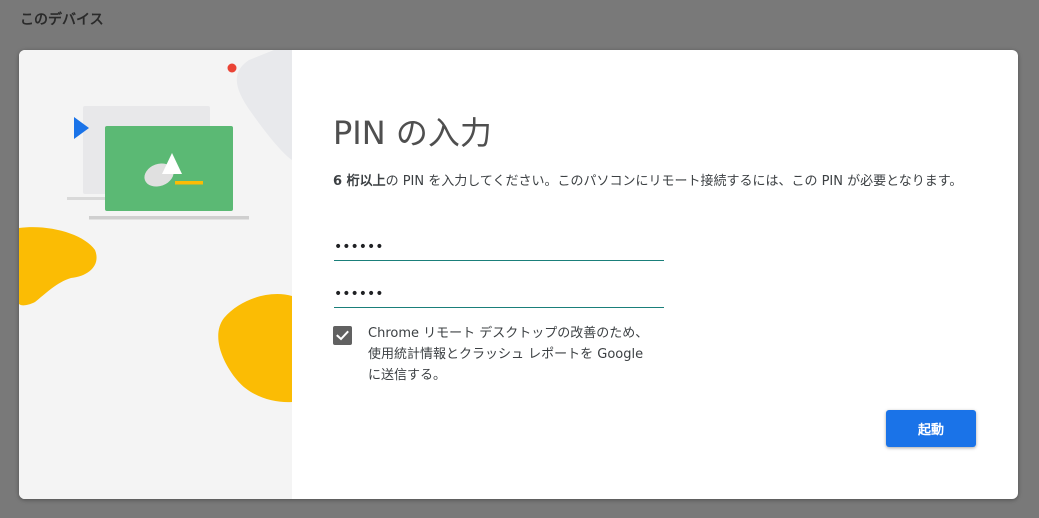 The width and height of the screenshot is (1039, 518). Describe the element at coordinates (499, 247) in the screenshot. I see `pin-input` at that location.